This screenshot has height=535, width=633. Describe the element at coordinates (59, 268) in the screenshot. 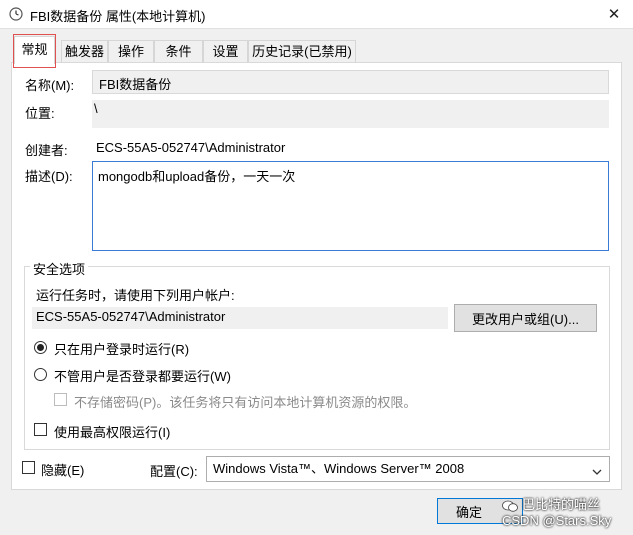

I see `security-options-title: 安全选项` at that location.